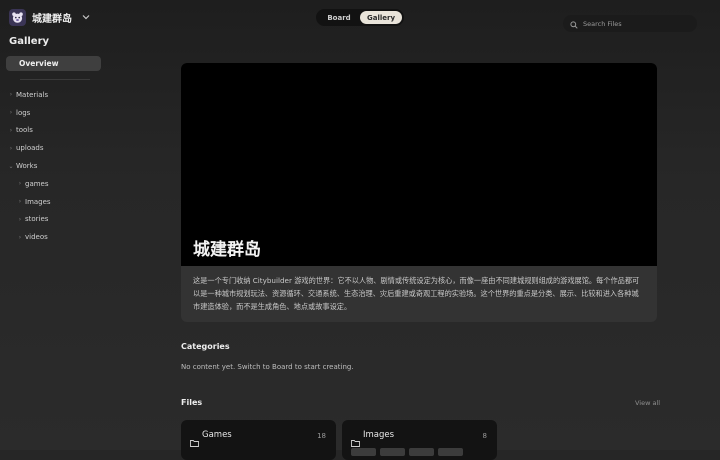 The height and width of the screenshot is (460, 720). I want to click on search-icon, so click(574, 23).